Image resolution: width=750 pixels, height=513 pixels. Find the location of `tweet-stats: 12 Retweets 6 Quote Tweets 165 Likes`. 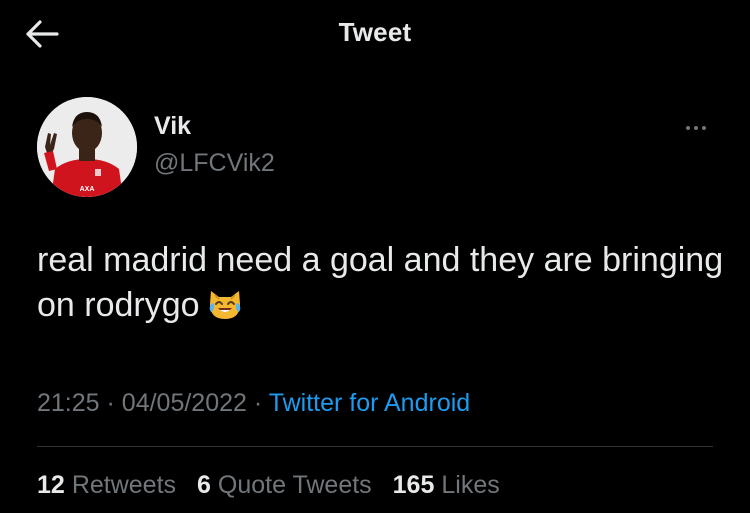

tweet-stats: 12 Retweets 6 Quote Tweets 165 Likes is located at coordinates (275, 485).